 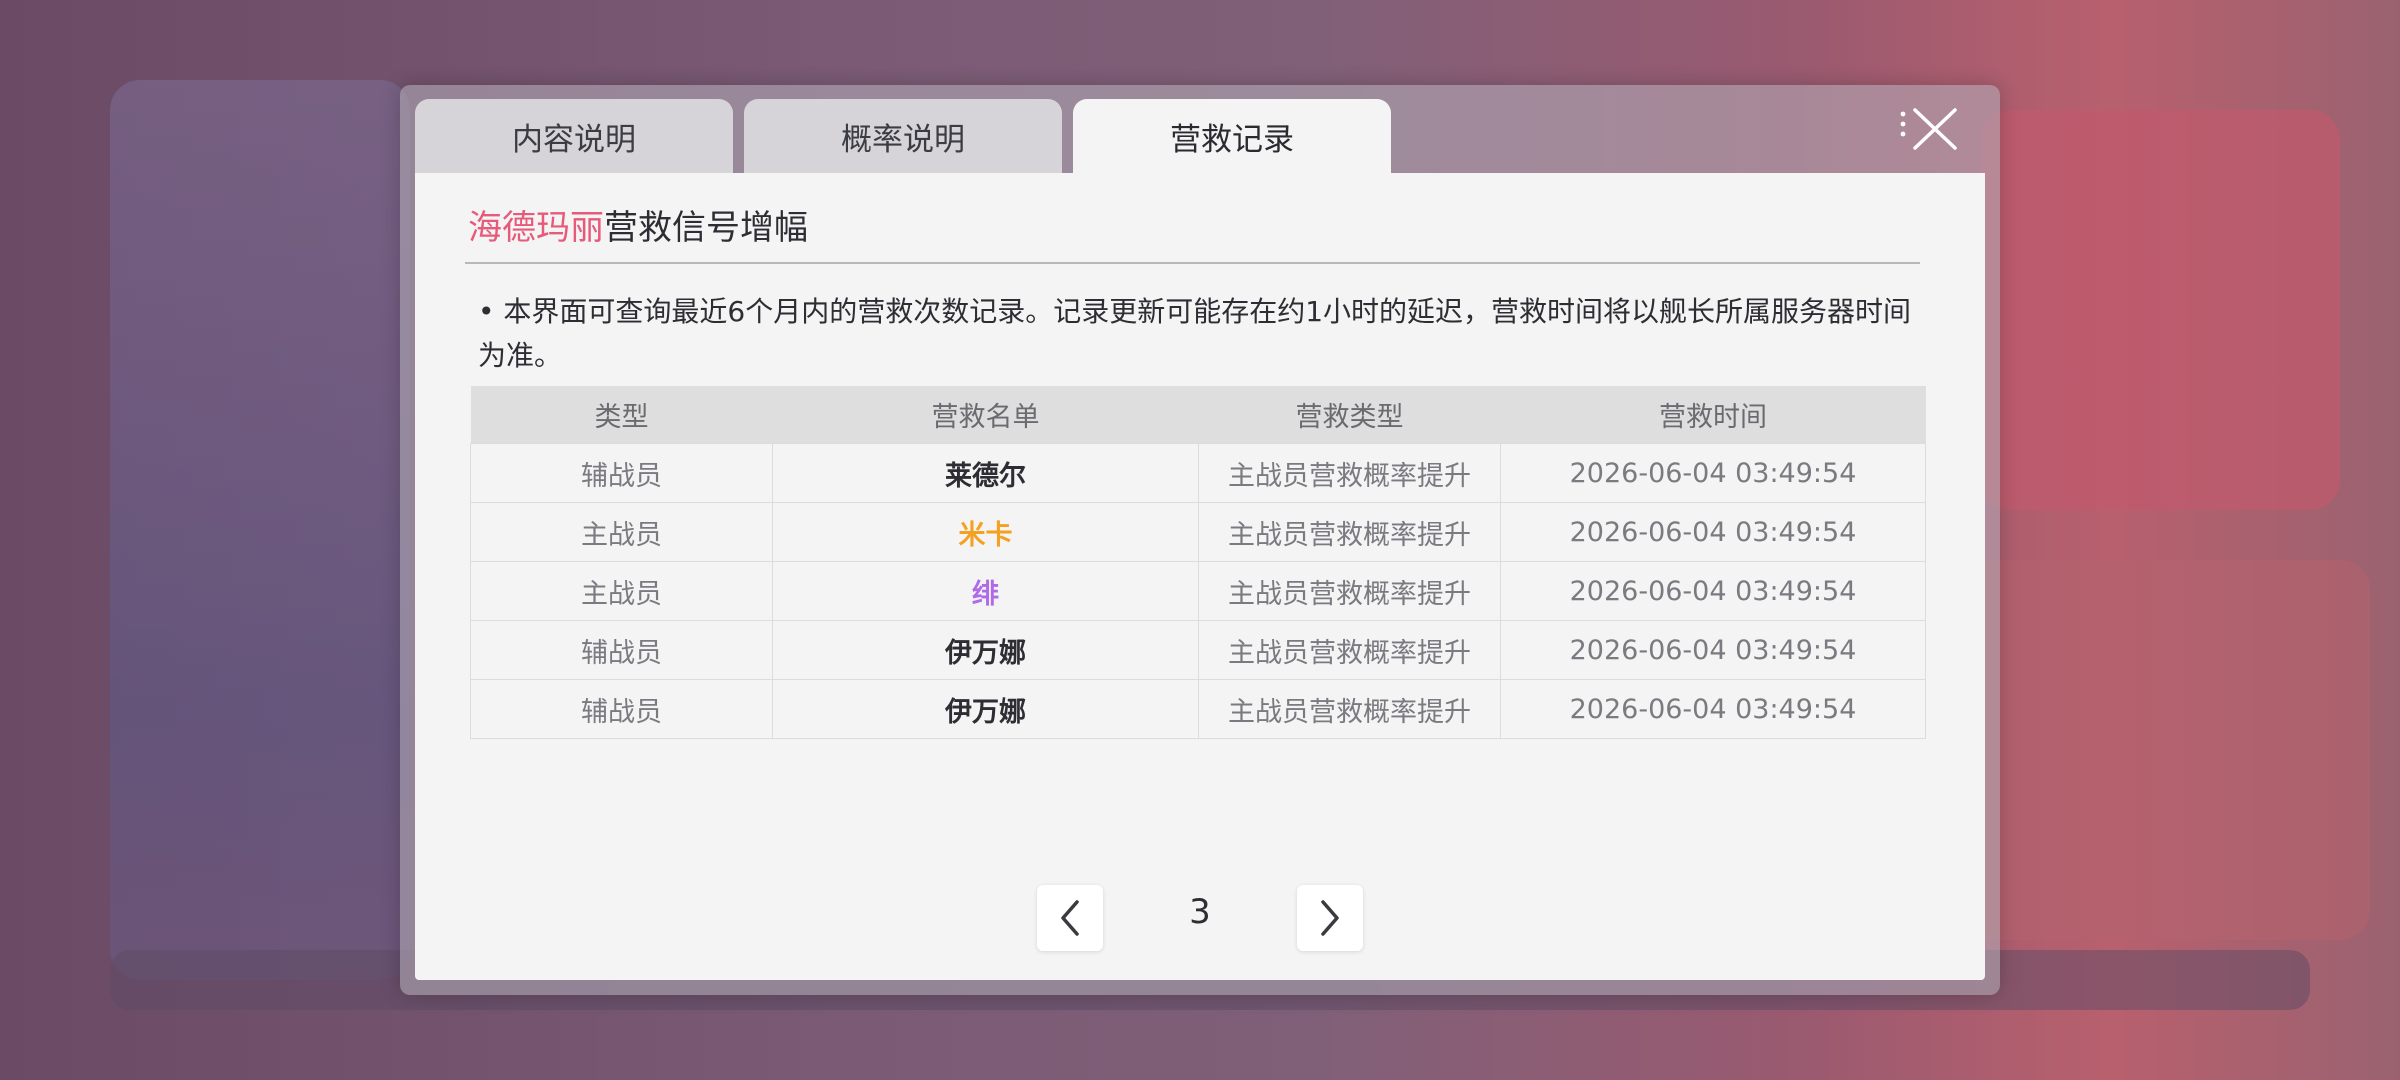 I want to click on header-type: 类型, so click(x=621, y=415).